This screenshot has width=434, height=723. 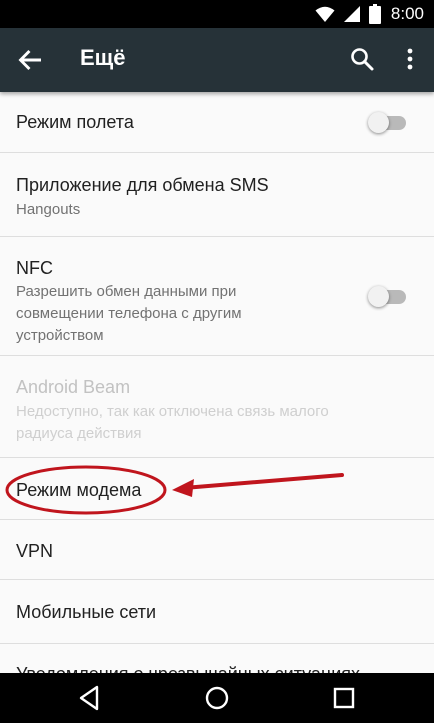 I want to click on airplane-mode-switch, so click(x=388, y=122).